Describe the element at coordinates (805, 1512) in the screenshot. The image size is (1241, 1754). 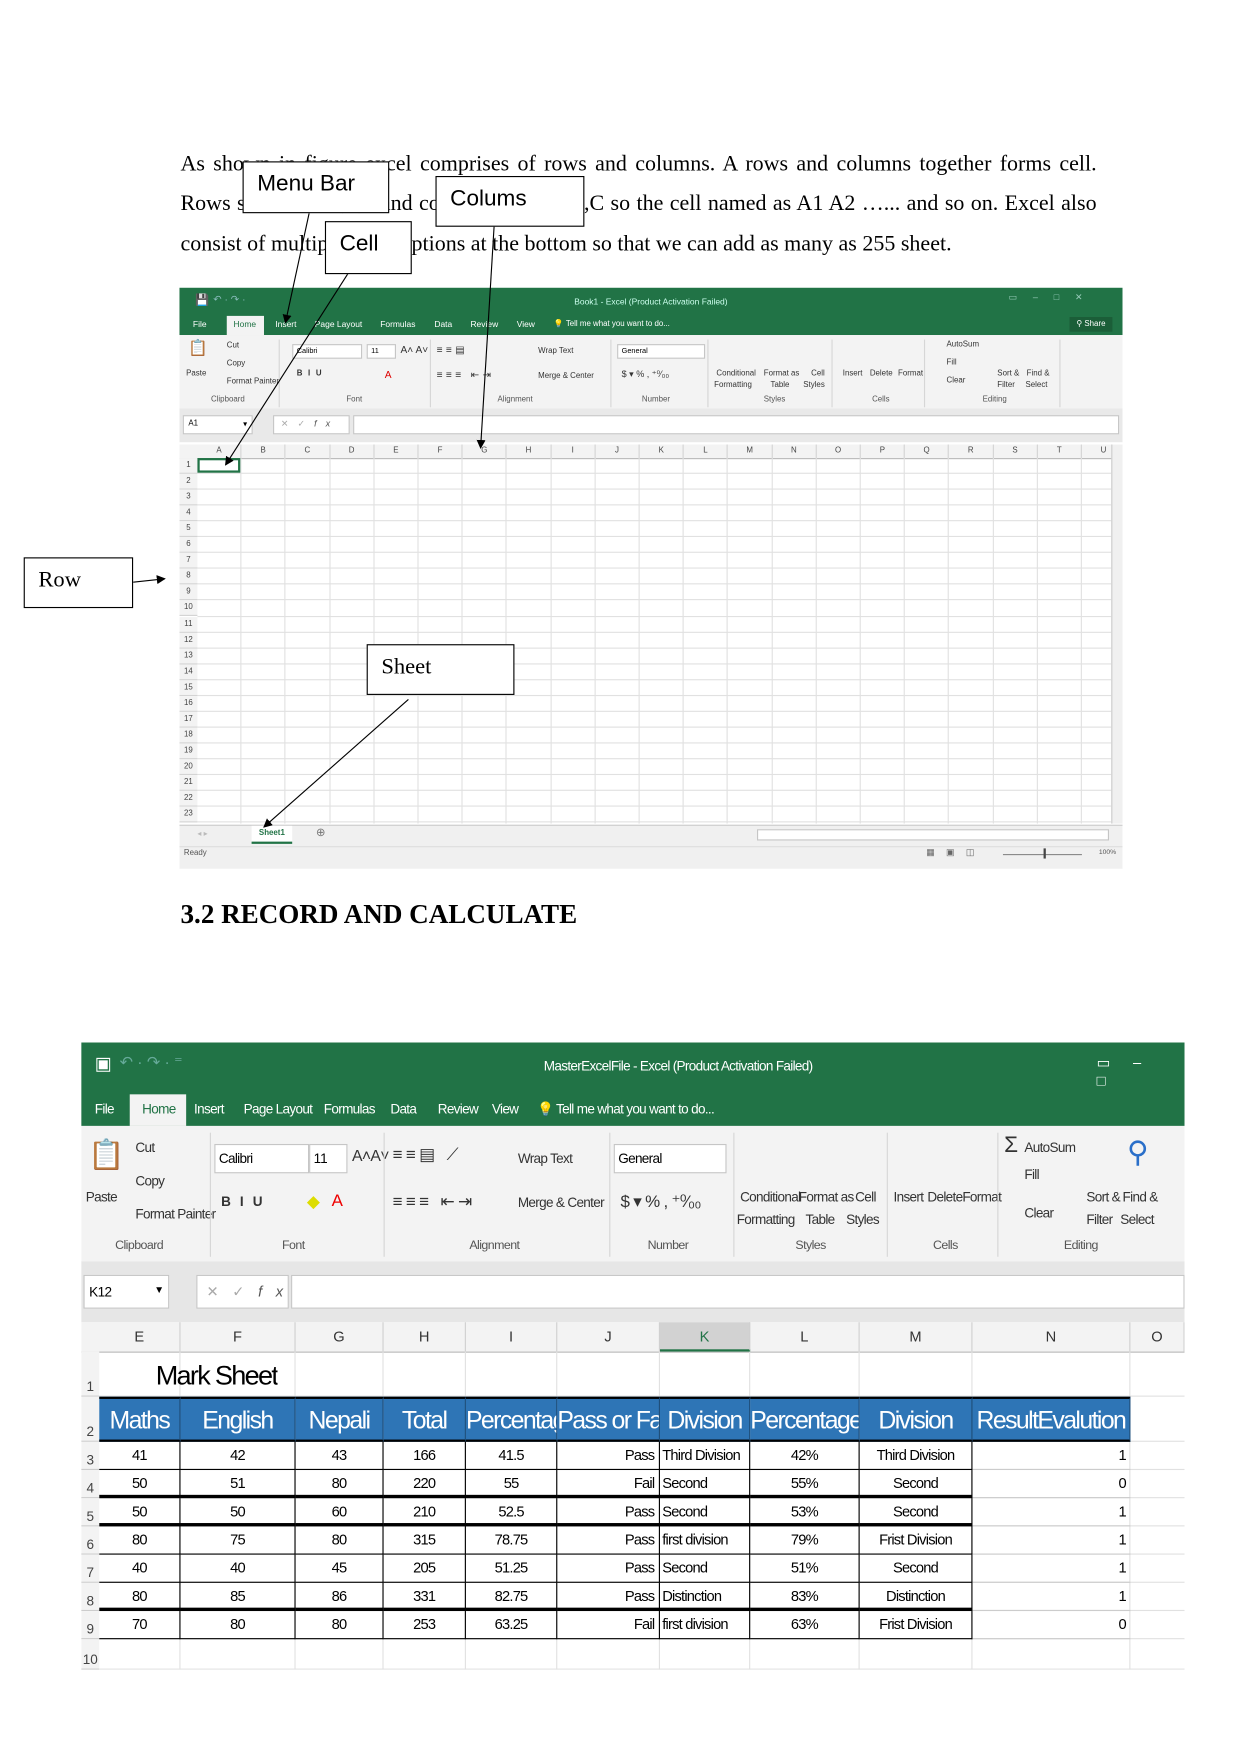
I see `table-cell: 53%` at that location.